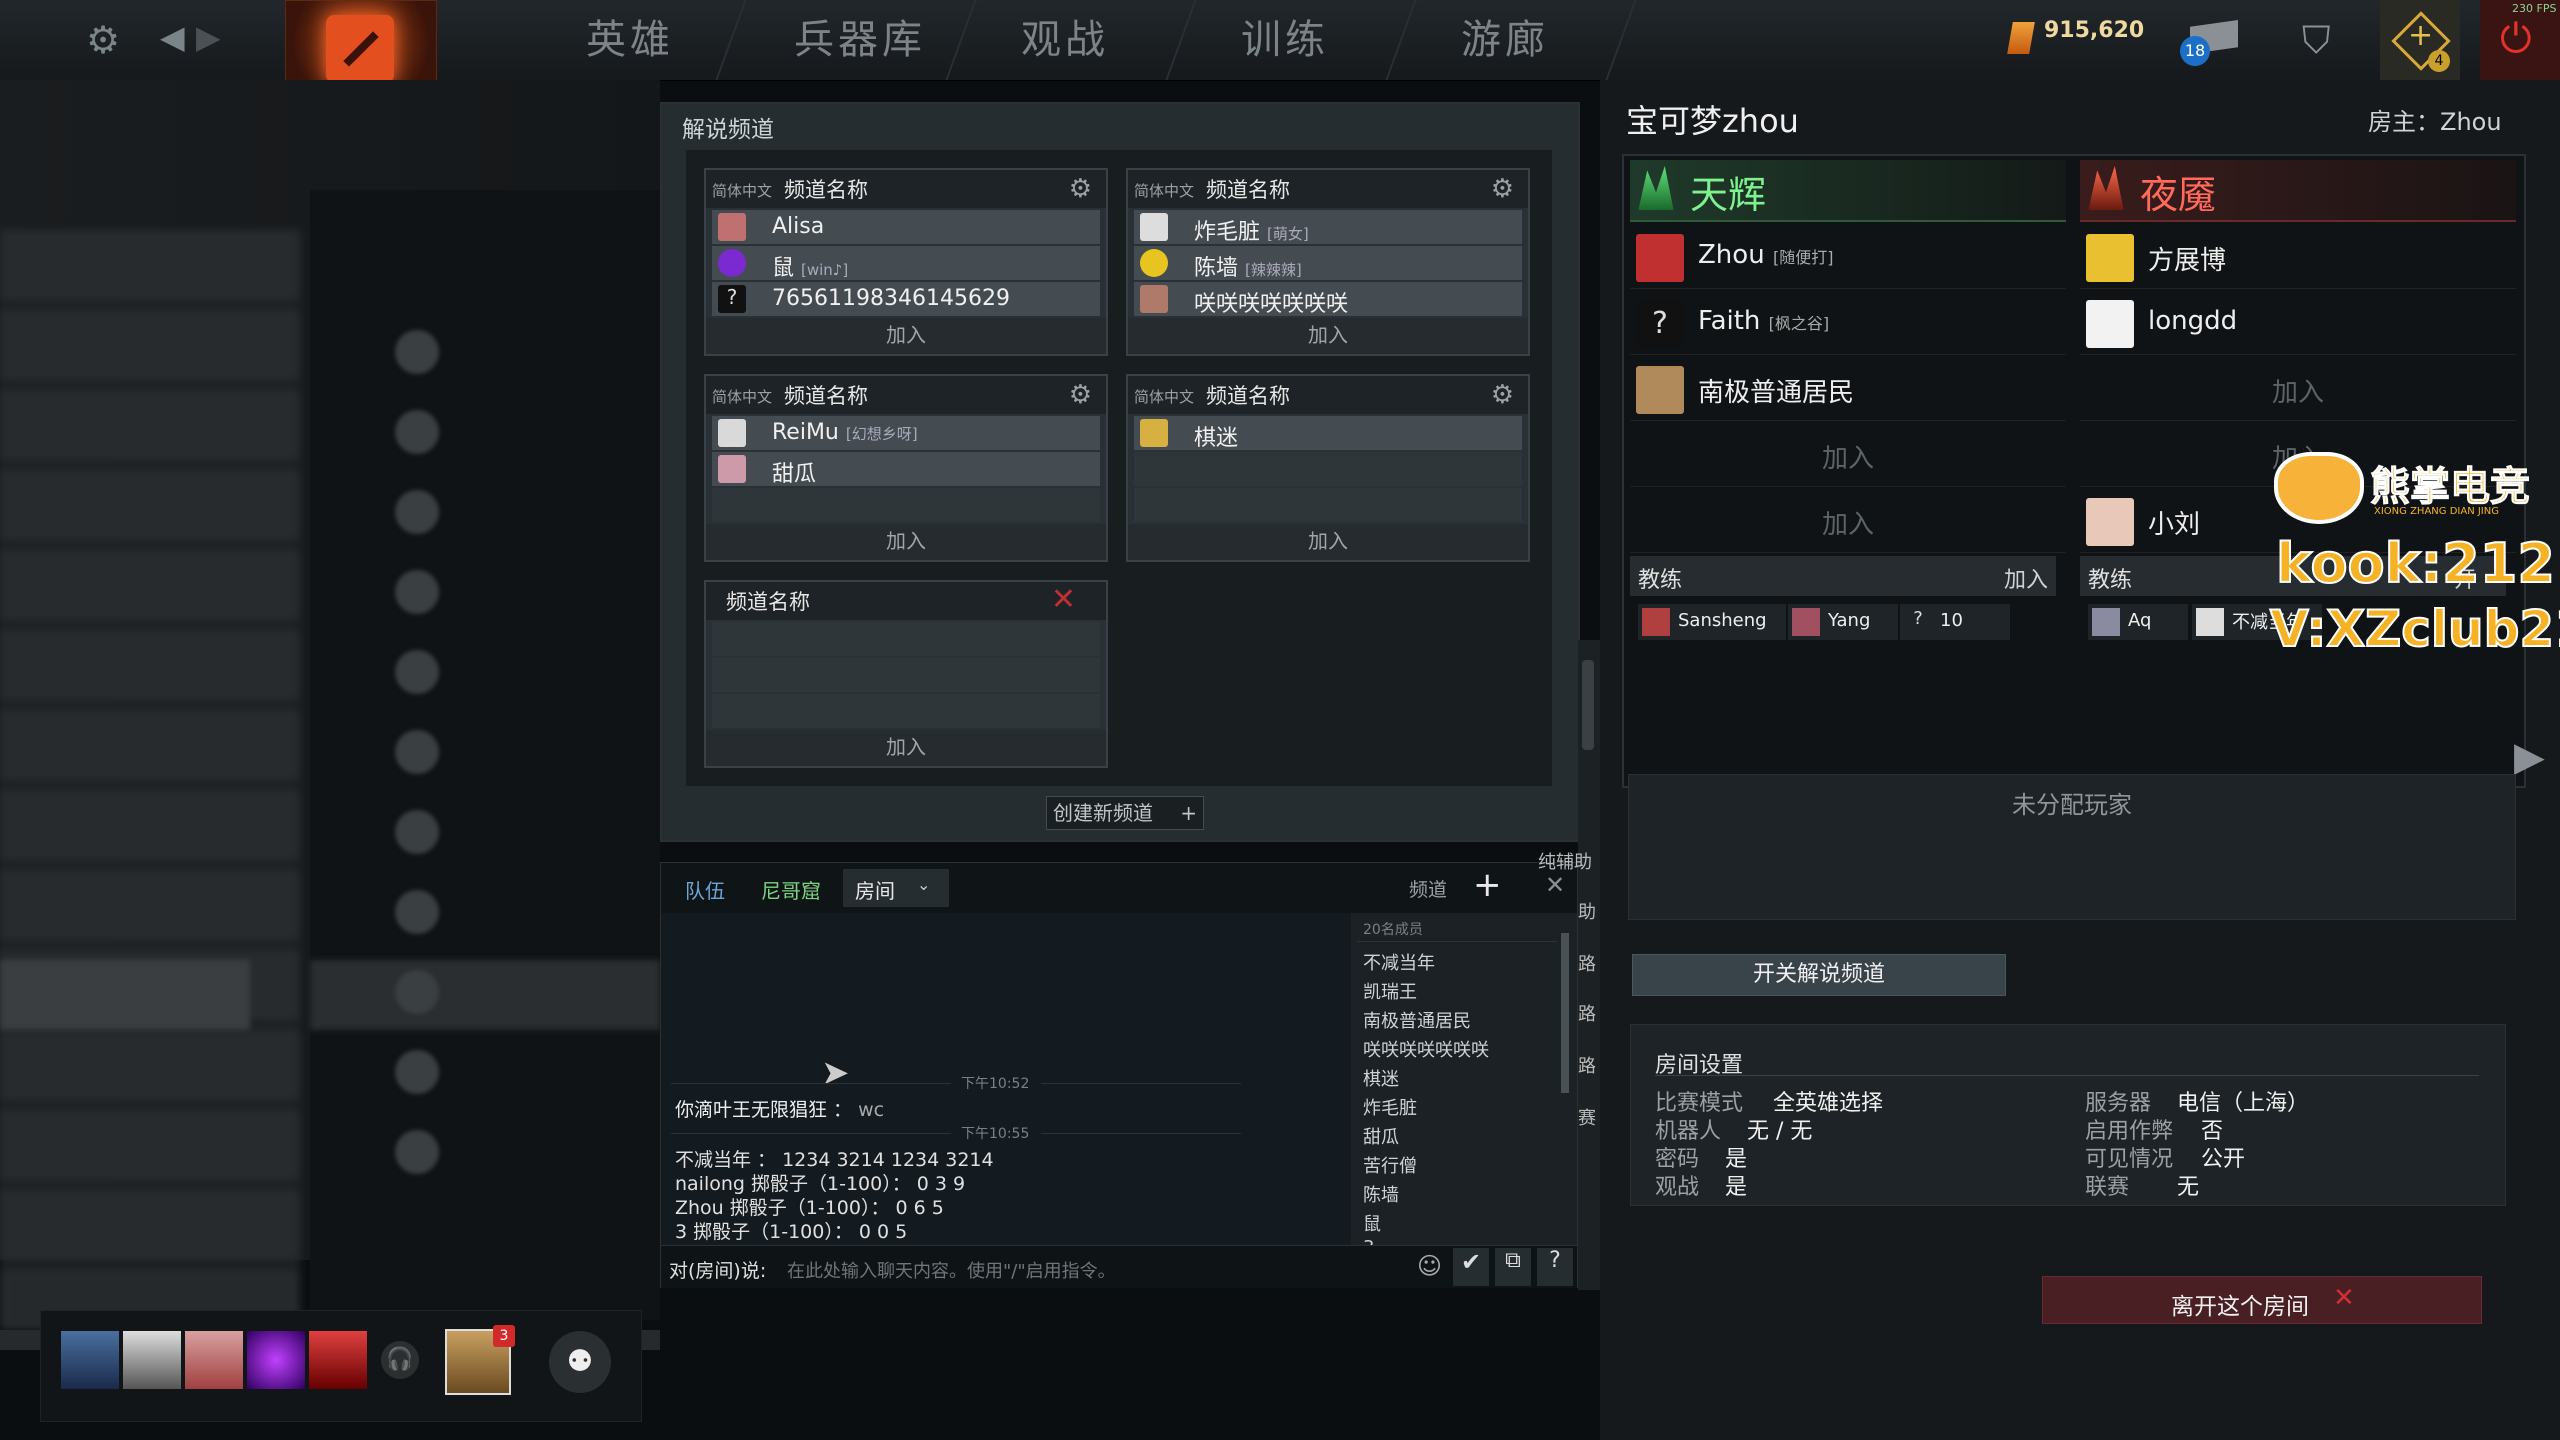 The image size is (2560, 1440). What do you see at coordinates (1065, 40) in the screenshot?
I see `tab-watch: 观战` at bounding box center [1065, 40].